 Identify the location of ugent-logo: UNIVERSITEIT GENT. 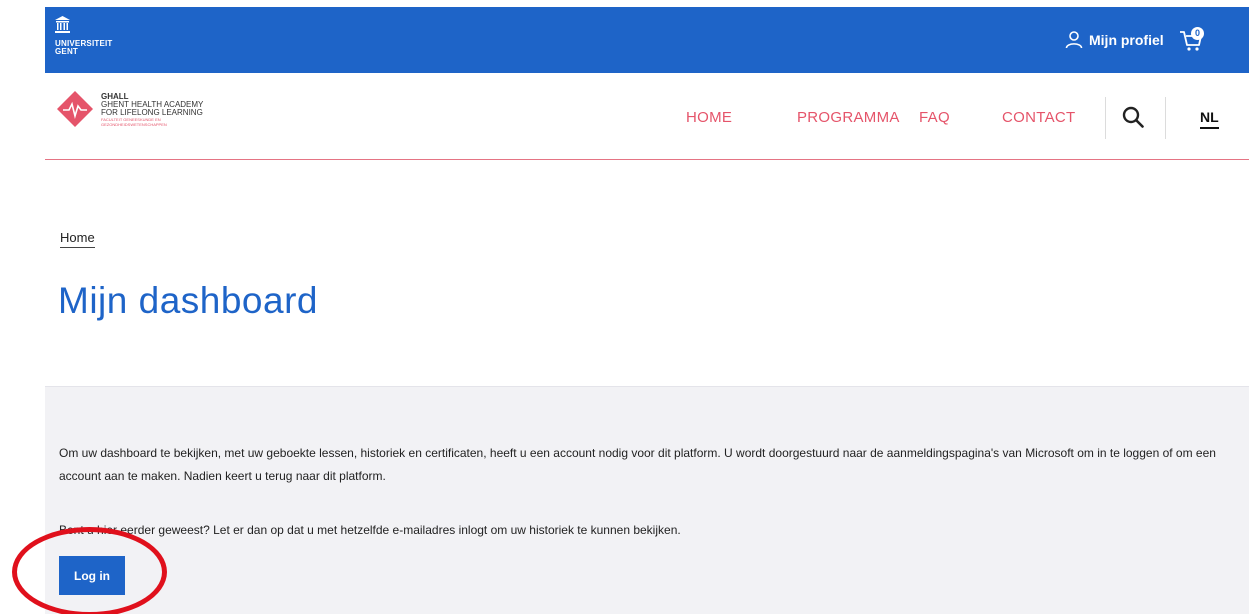
(84, 36).